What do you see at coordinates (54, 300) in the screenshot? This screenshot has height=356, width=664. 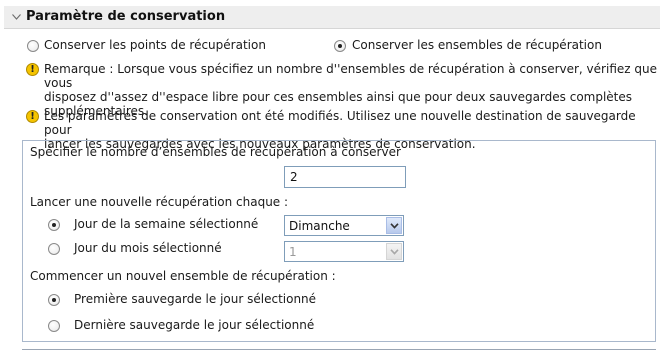 I see `first-backup-radio` at bounding box center [54, 300].